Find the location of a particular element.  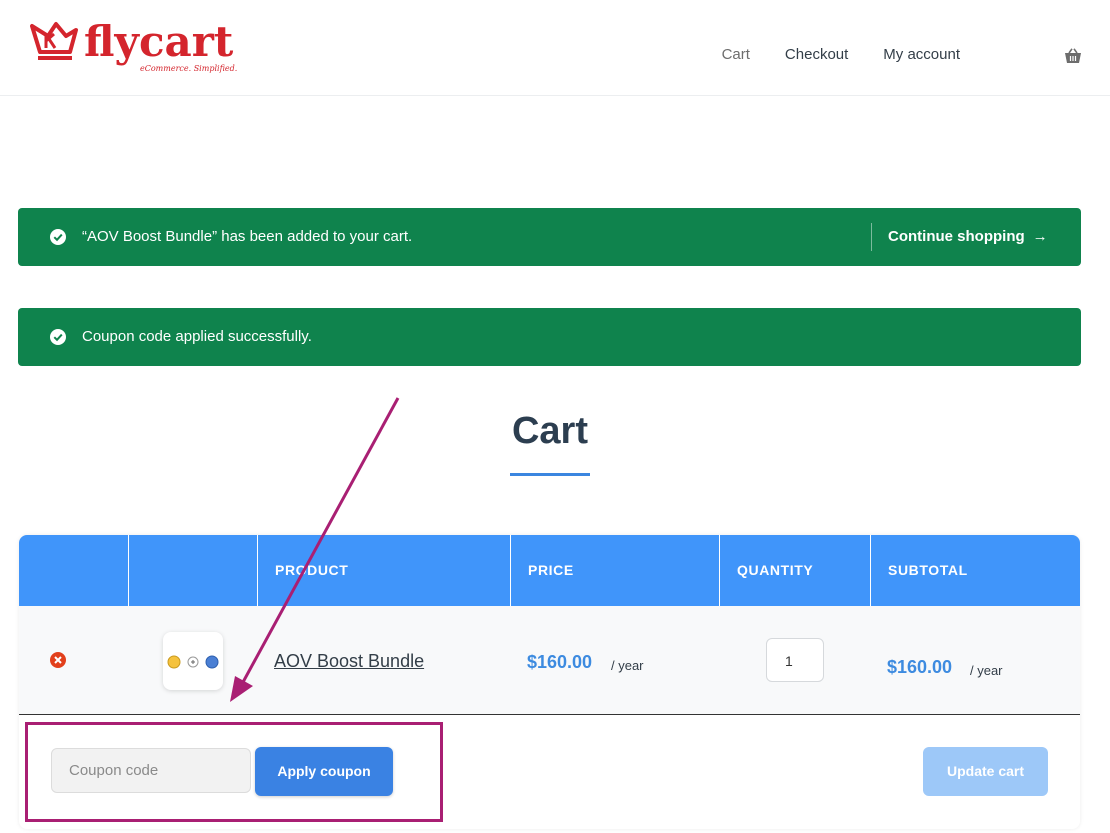

price-period: / year is located at coordinates (627, 665).